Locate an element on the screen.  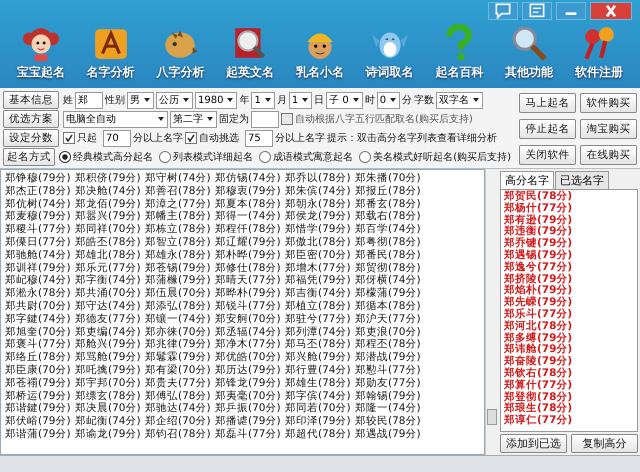
name-entry: 郑增木(77分) is located at coordinates (319, 268).